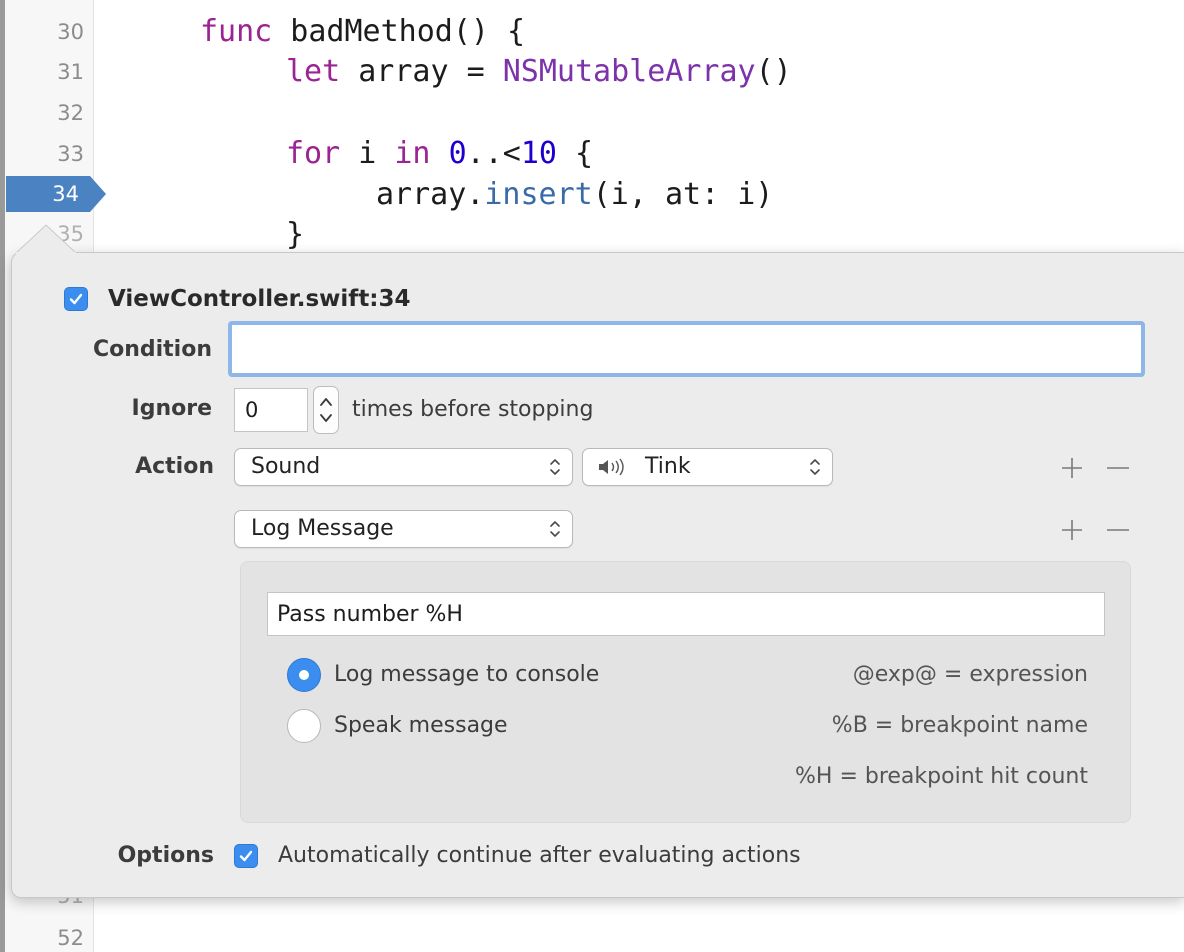  I want to click on code-text: ..<, so click(493, 153).